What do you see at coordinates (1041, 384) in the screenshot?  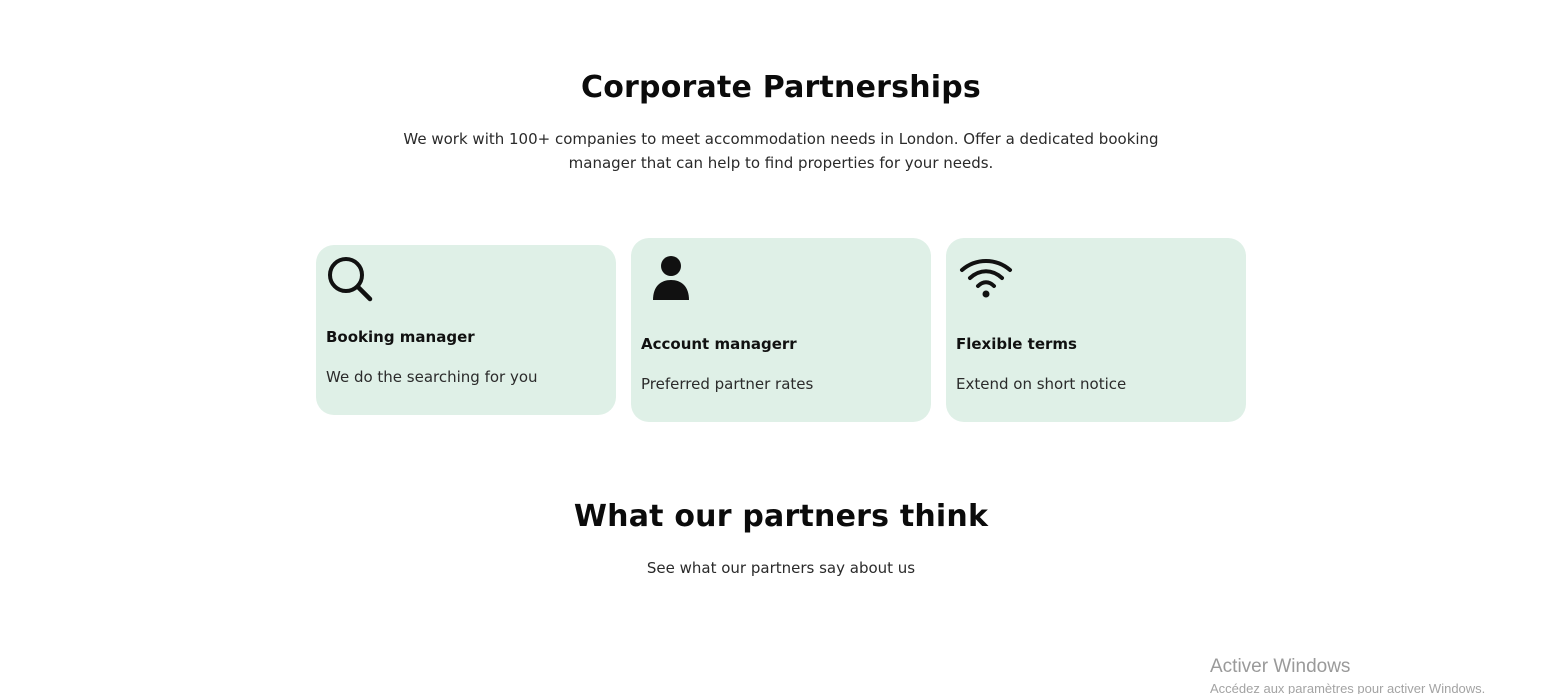 I see `card-text: Extend on short notice` at bounding box center [1041, 384].